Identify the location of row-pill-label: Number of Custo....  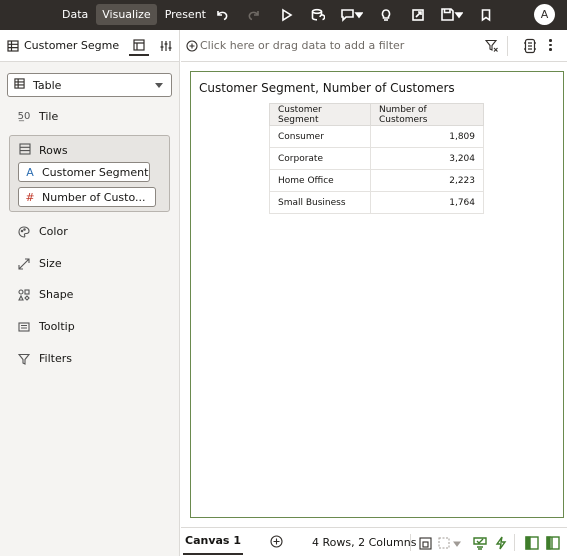
(94, 197).